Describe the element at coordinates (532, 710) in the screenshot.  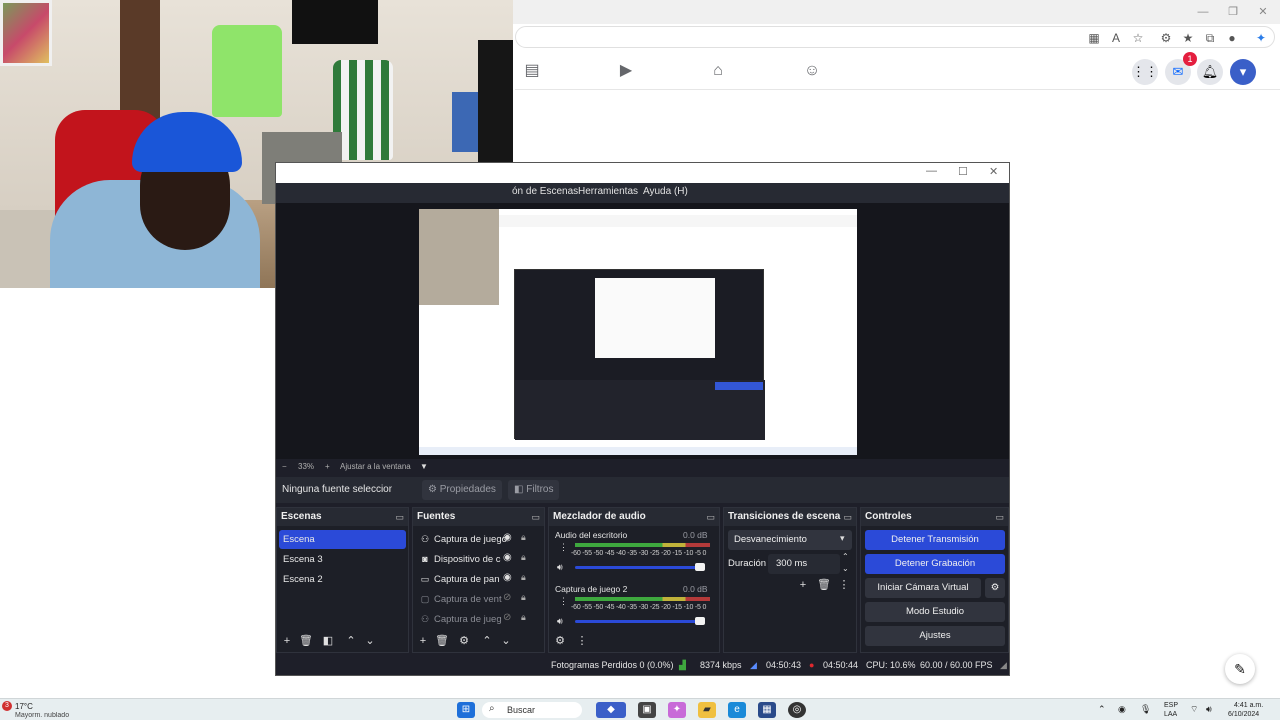
I see `taskbar-search: ⌕ Buscar` at that location.